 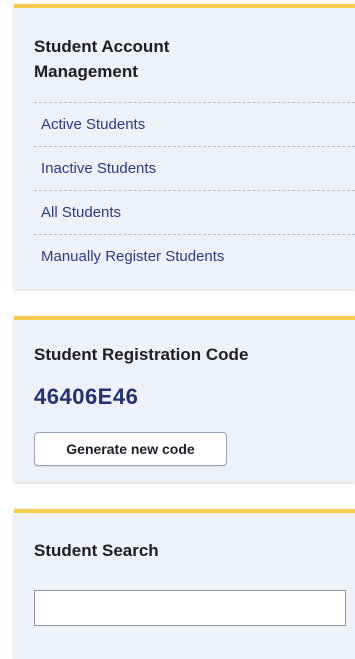 What do you see at coordinates (96, 550) in the screenshot?
I see `student-search-title: Student Search` at bounding box center [96, 550].